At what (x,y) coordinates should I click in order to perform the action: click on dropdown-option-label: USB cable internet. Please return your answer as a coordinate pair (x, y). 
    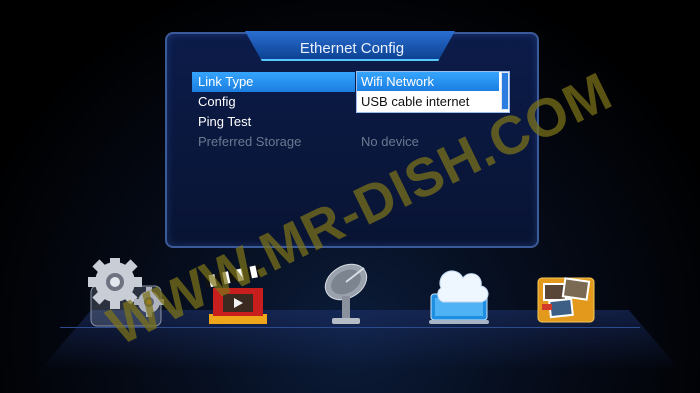
    Looking at the image, I should click on (415, 101).